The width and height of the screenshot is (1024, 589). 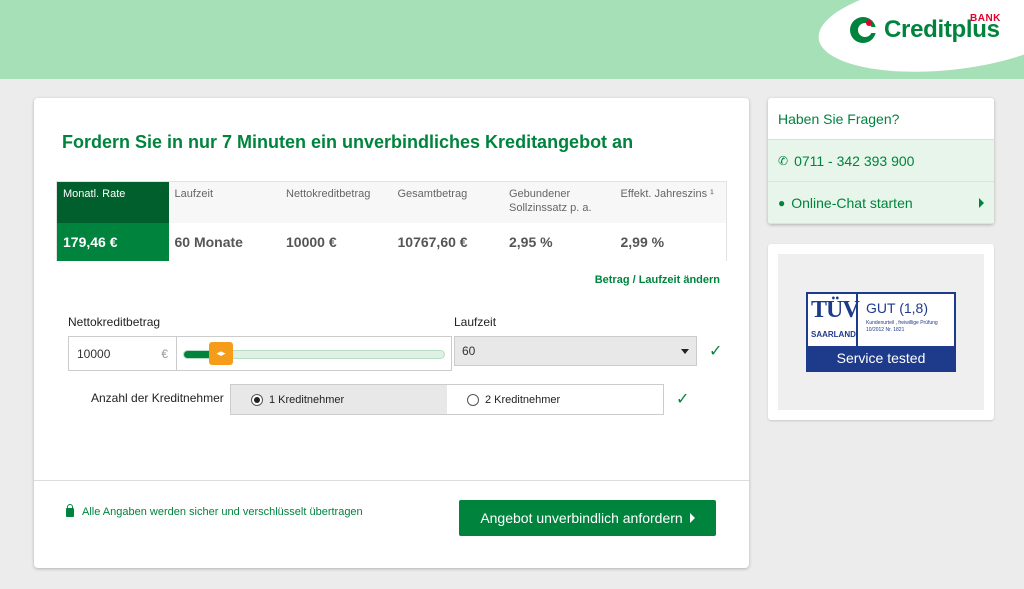 What do you see at coordinates (307, 399) in the screenshot?
I see `radio-label: 1 Kreditnehmer` at bounding box center [307, 399].